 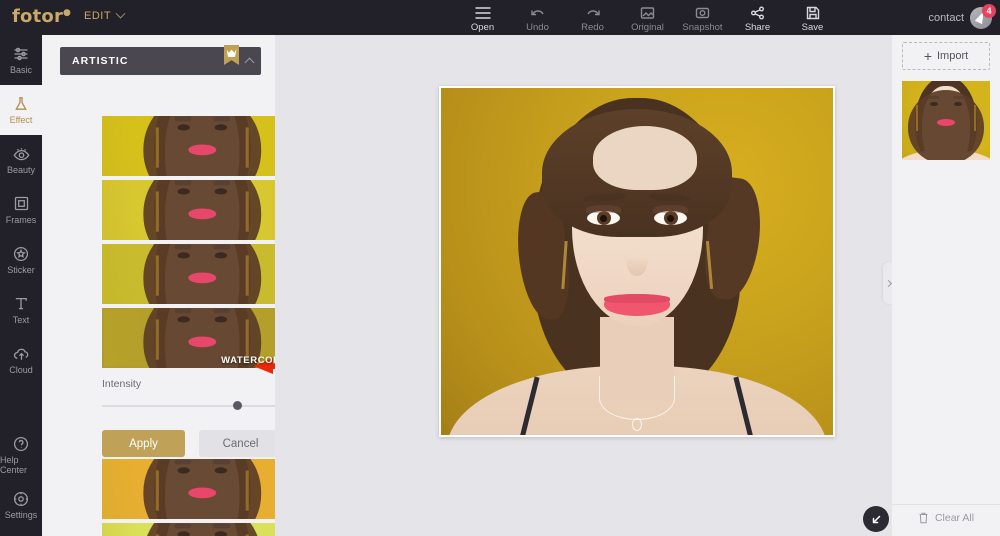 I want to click on sidebar-item-label: Help Center, so click(x=14, y=465).